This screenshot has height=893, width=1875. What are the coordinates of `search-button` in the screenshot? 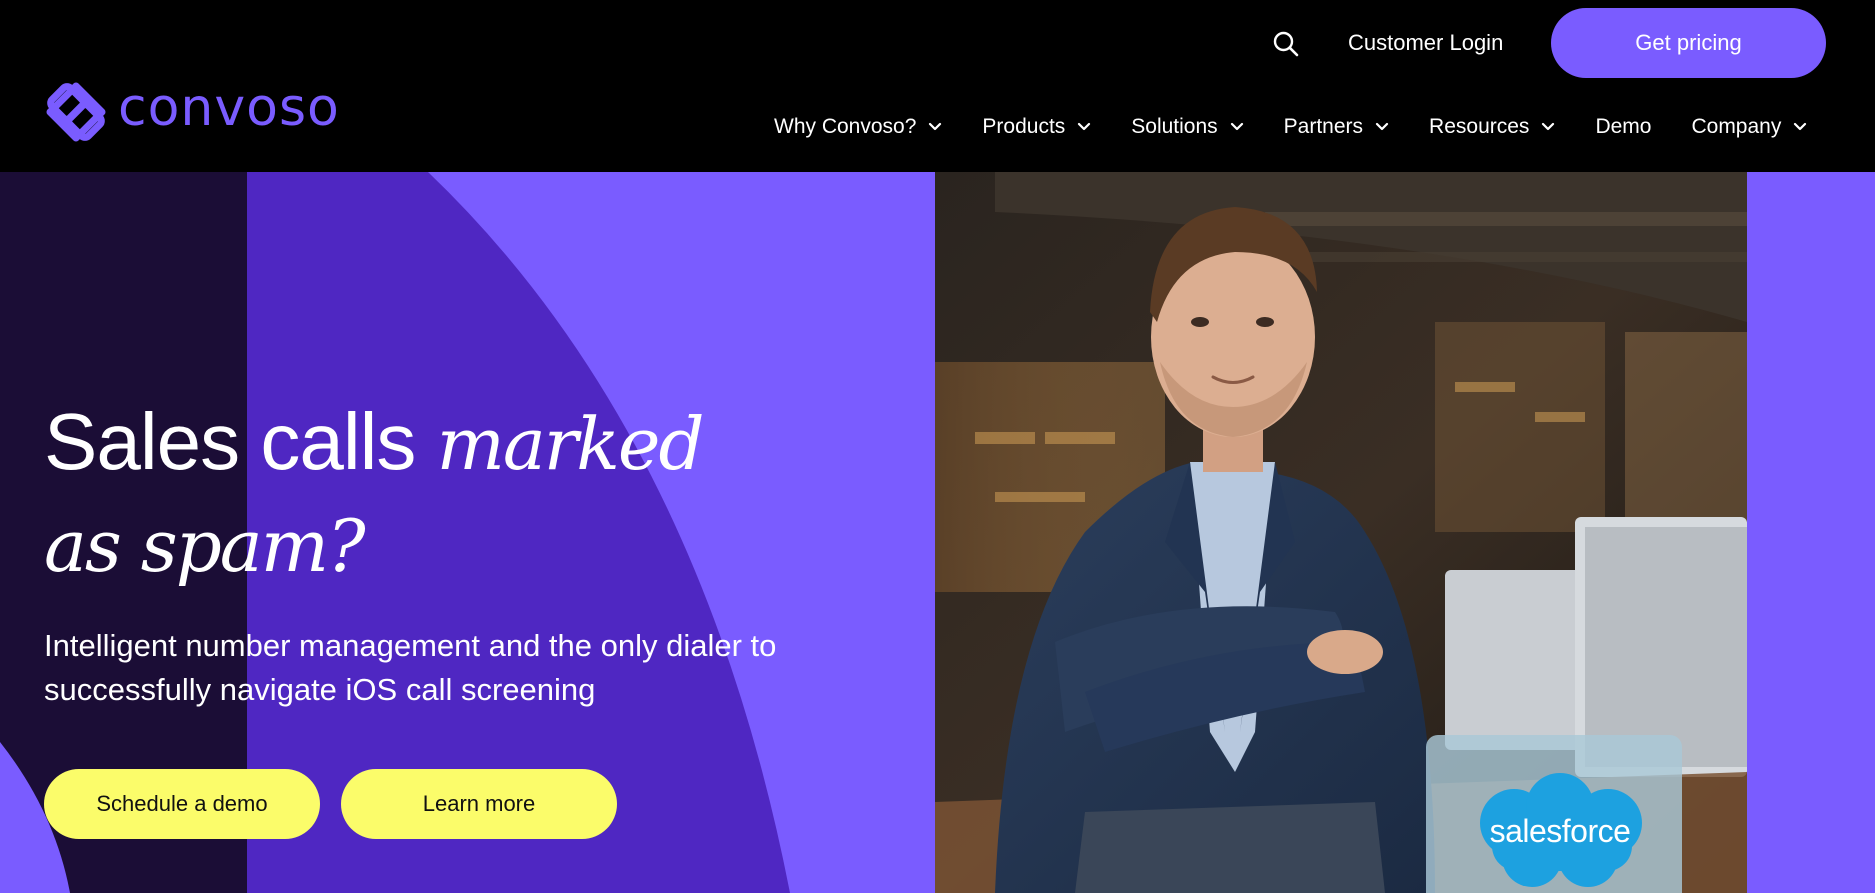 It's located at (1286, 44).